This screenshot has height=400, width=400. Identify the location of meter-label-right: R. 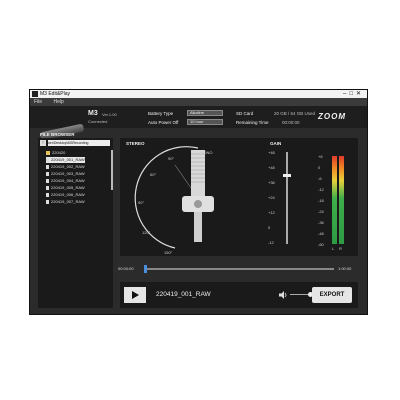
(340, 248).